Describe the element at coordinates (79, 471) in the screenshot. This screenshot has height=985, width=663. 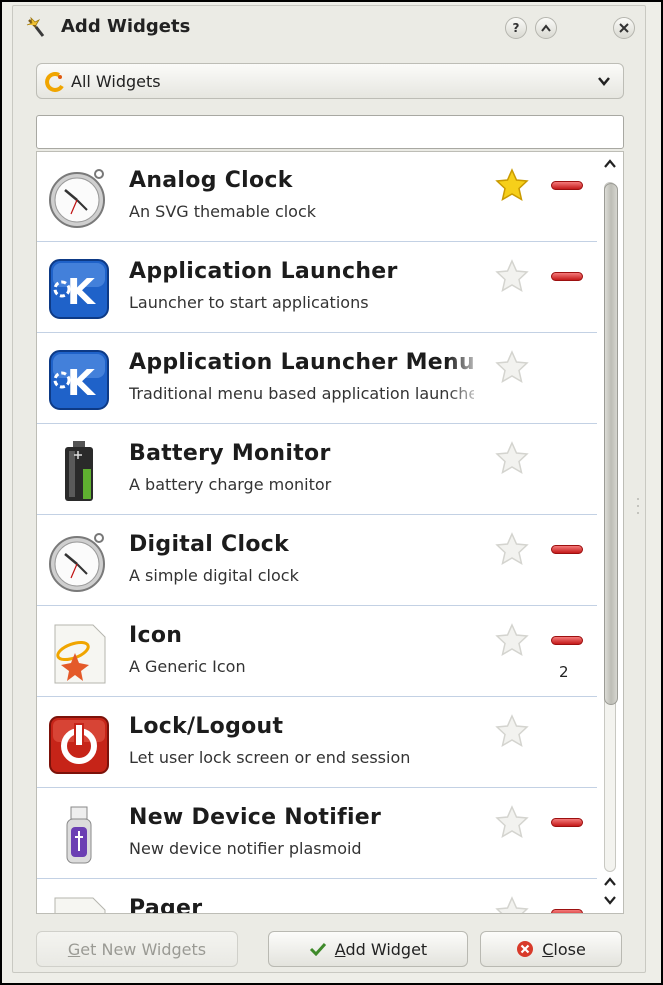
I see `battery-icon` at that location.